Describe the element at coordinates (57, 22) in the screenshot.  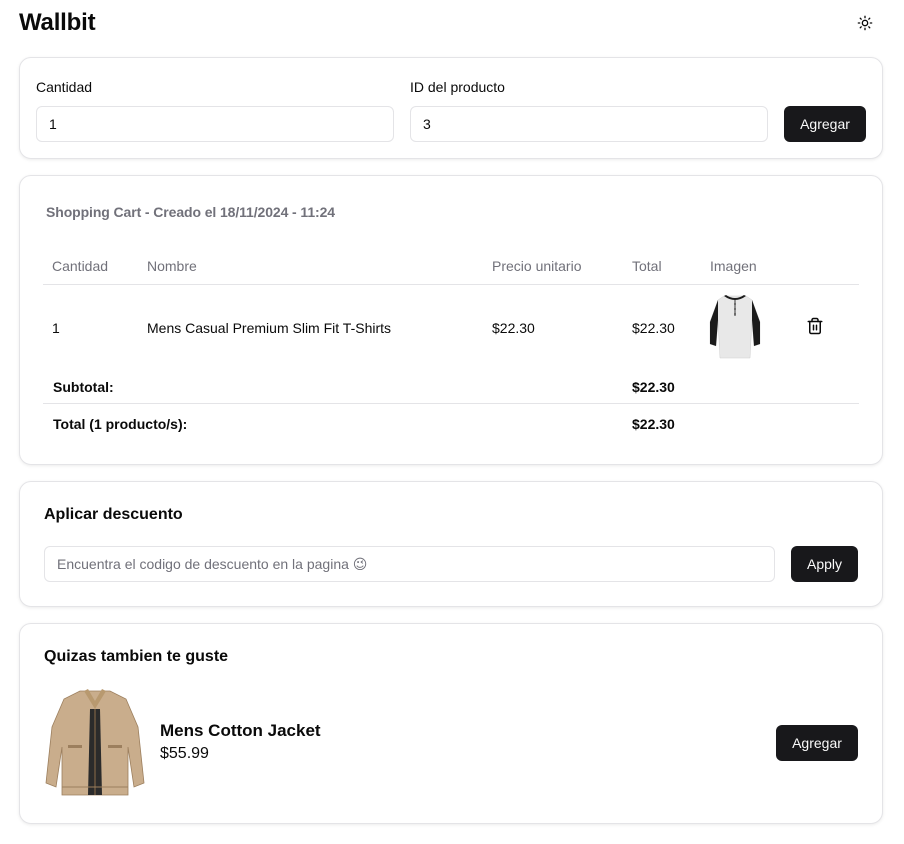
I see `app-title: Wallbit` at that location.